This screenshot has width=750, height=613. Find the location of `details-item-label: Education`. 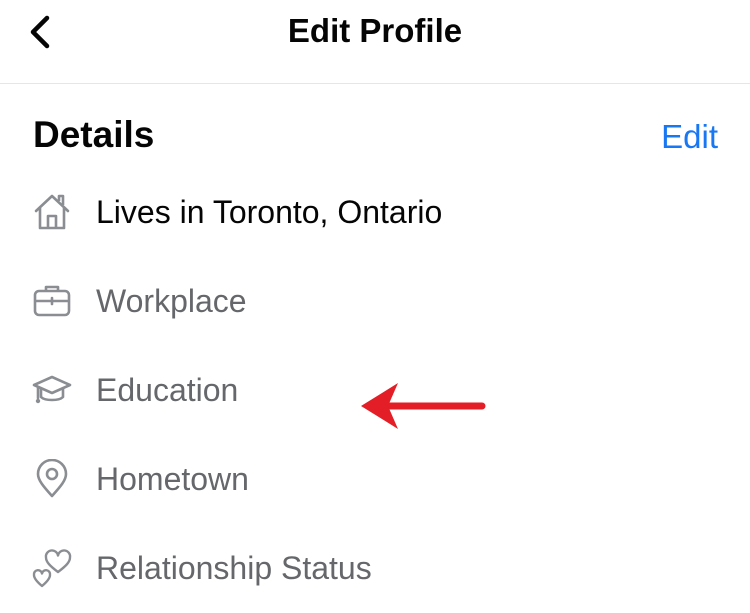

details-item-label: Education is located at coordinates (167, 389).